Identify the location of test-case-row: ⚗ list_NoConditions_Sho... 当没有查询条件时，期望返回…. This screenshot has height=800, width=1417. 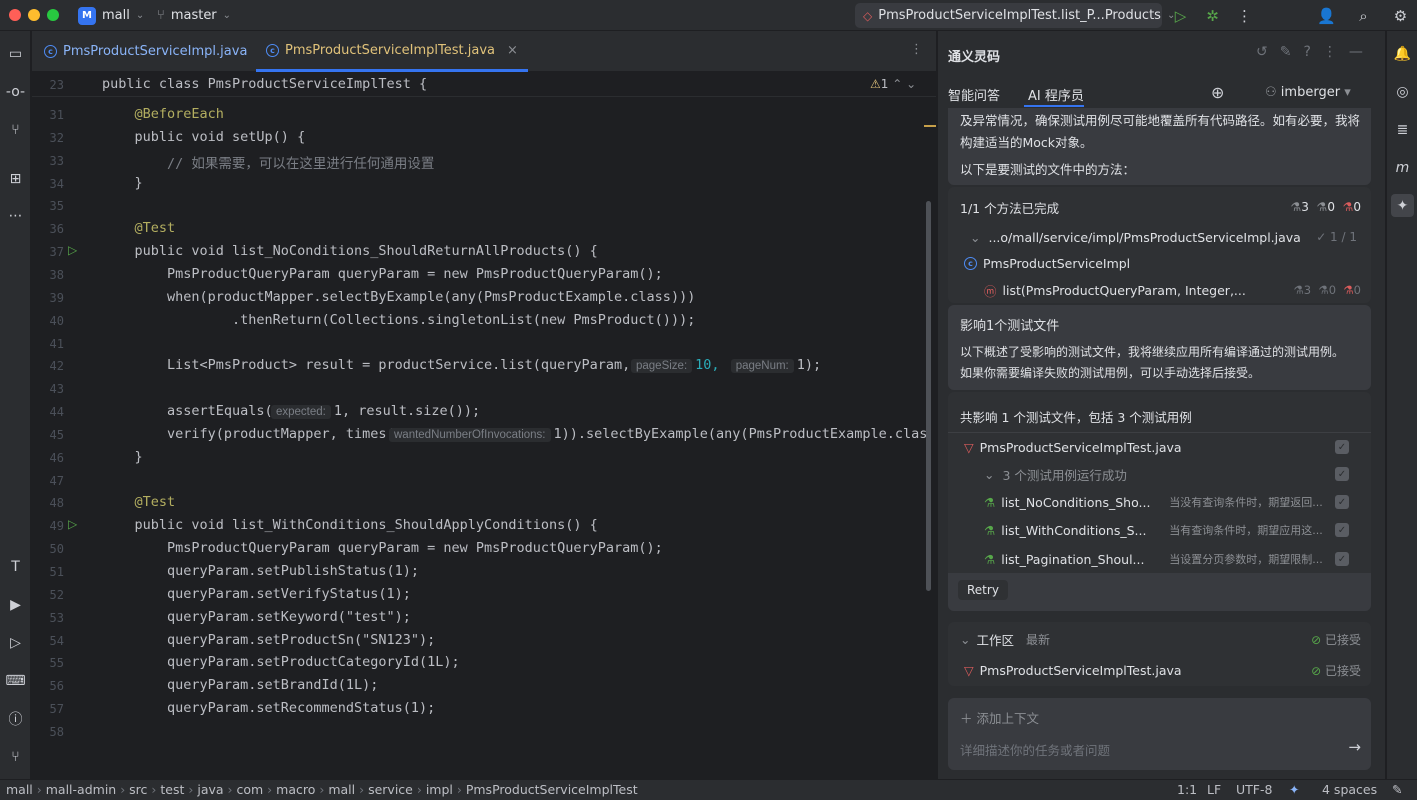
(1159, 502).